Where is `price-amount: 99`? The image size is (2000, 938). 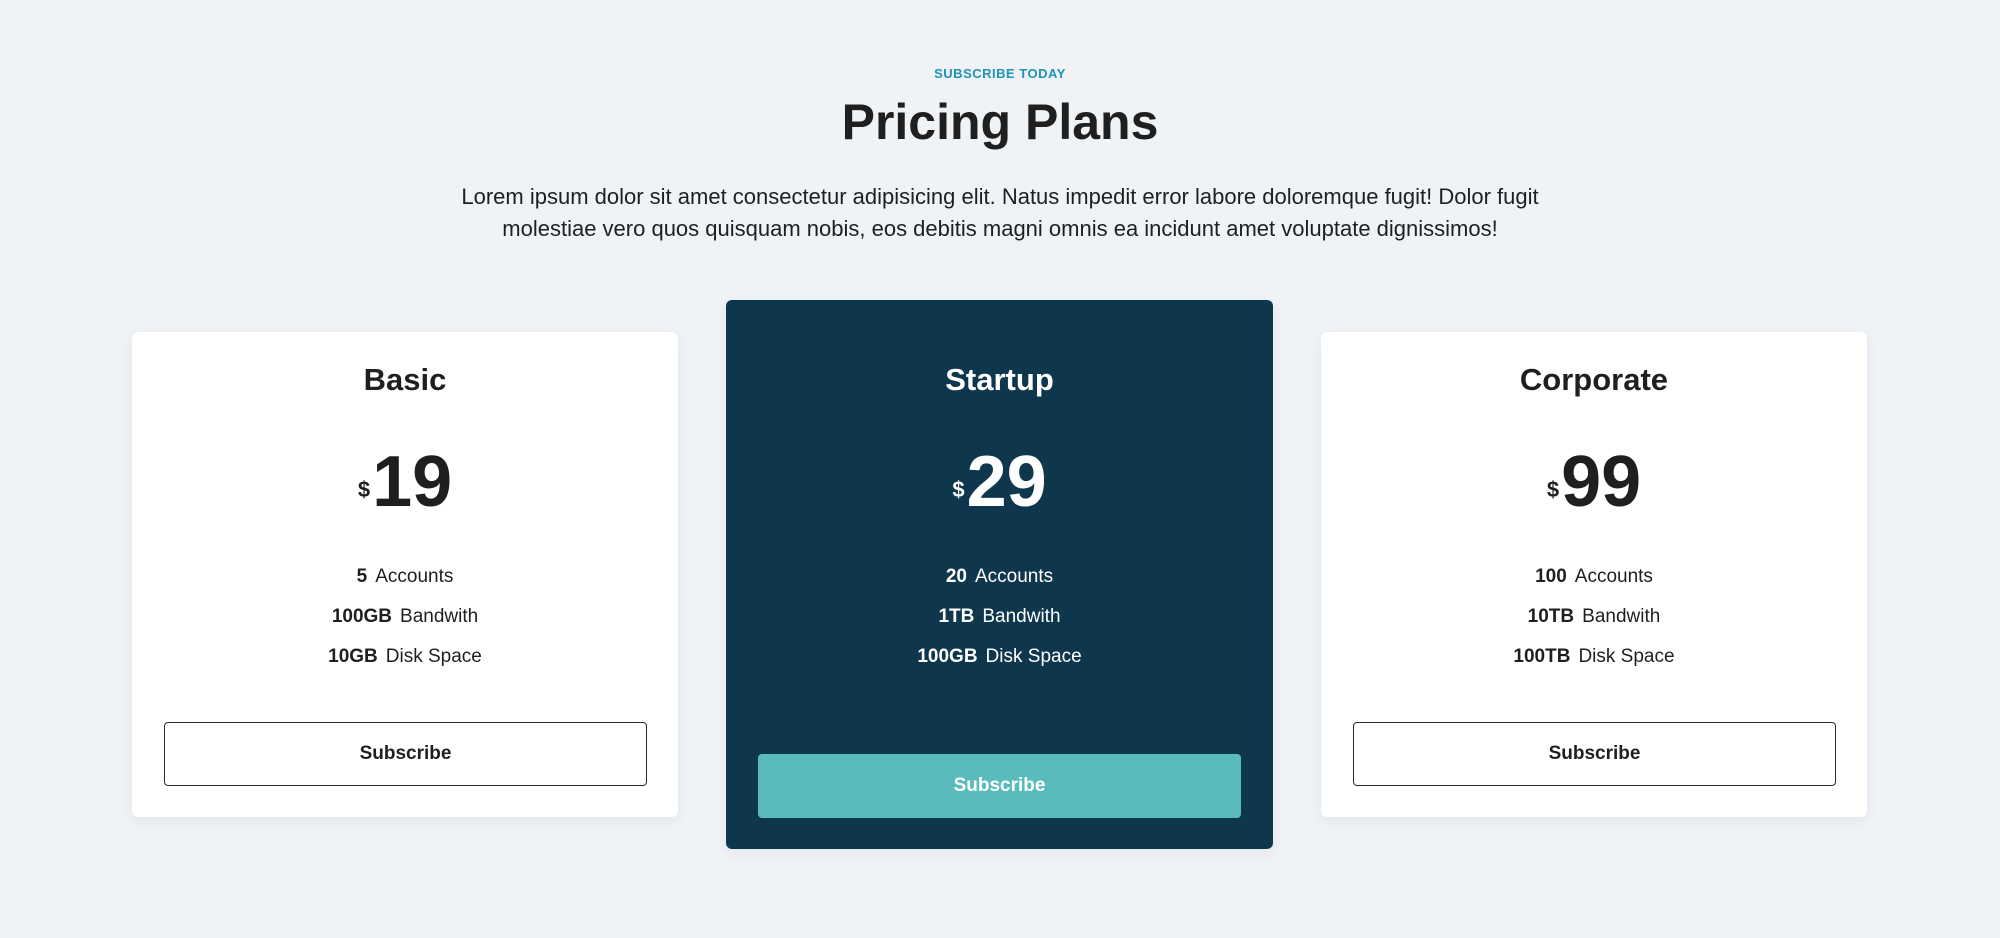 price-amount: 99 is located at coordinates (1601, 482).